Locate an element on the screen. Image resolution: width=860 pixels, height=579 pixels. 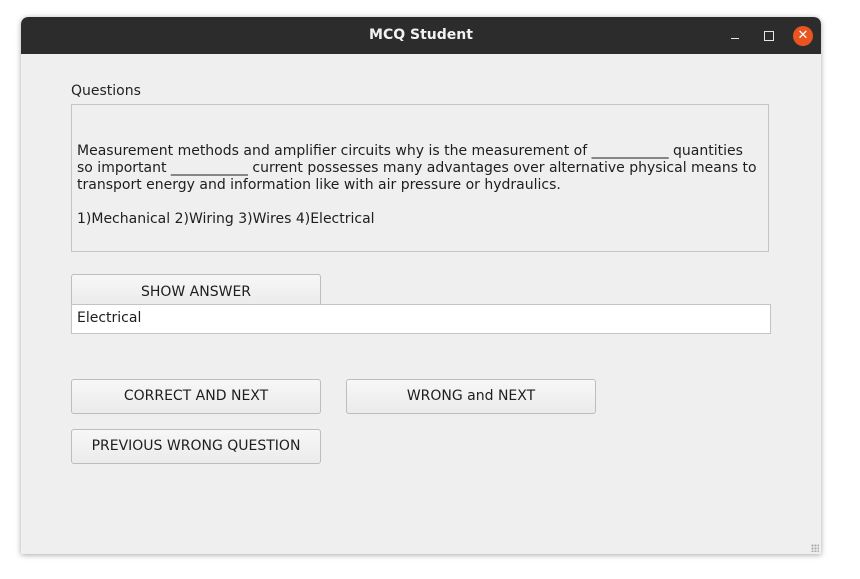
window-title: MCQ Student is located at coordinates (421, 35).